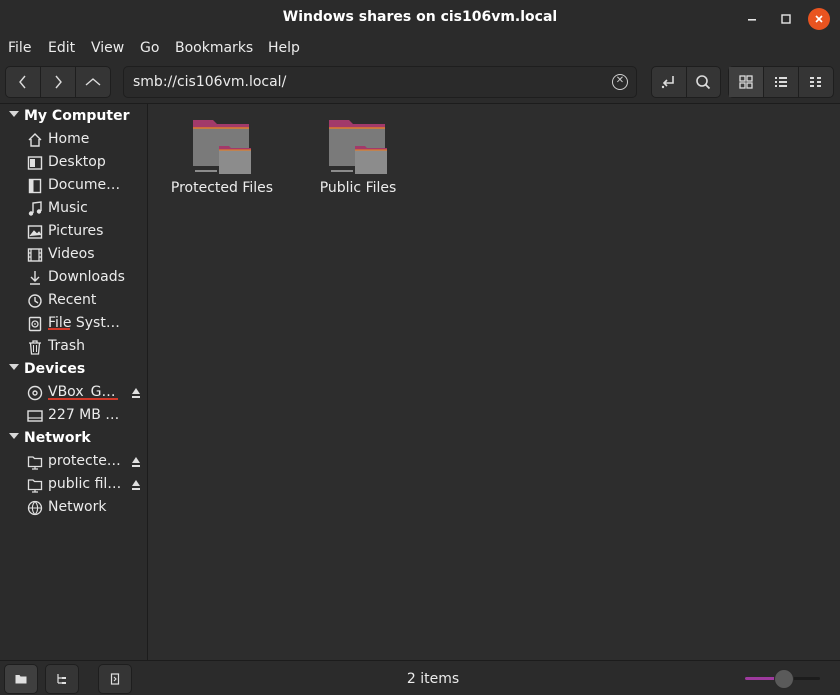  I want to click on sidebar-item-music: Music, so click(73, 209).